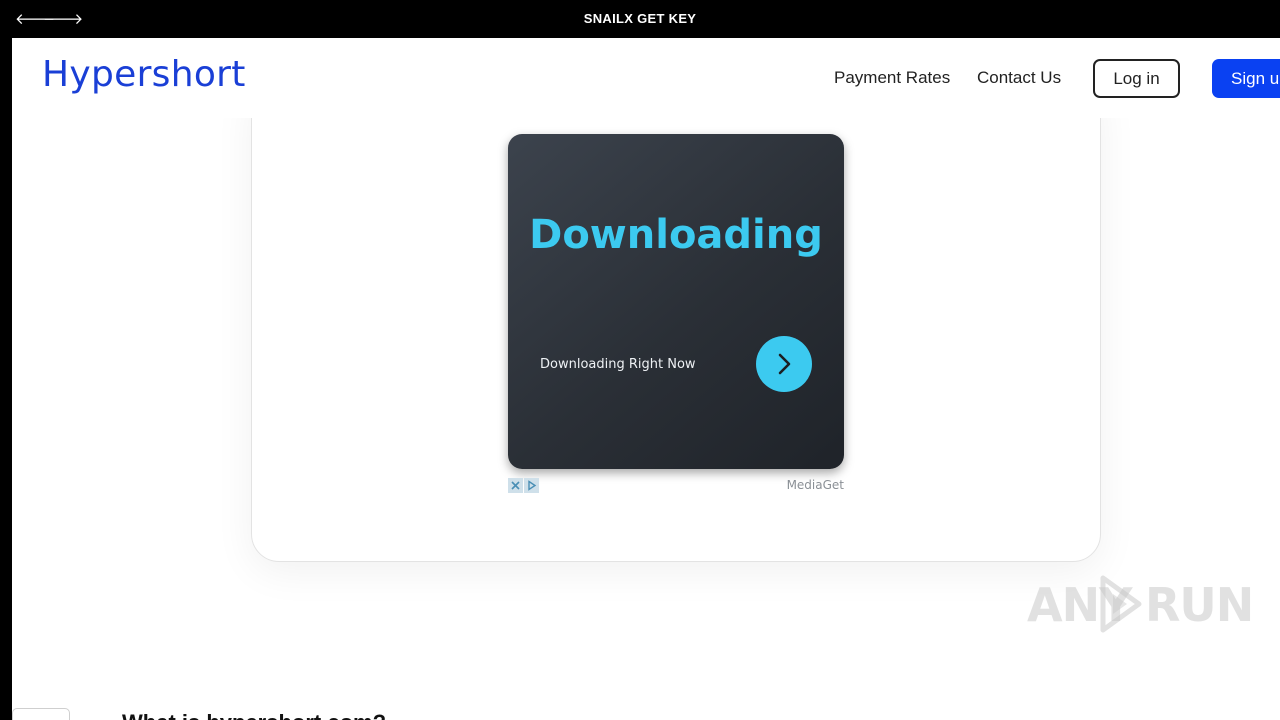 This screenshot has height=720, width=1280. I want to click on ad-banner: Downloading Downloading Right Now, so click(676, 301).